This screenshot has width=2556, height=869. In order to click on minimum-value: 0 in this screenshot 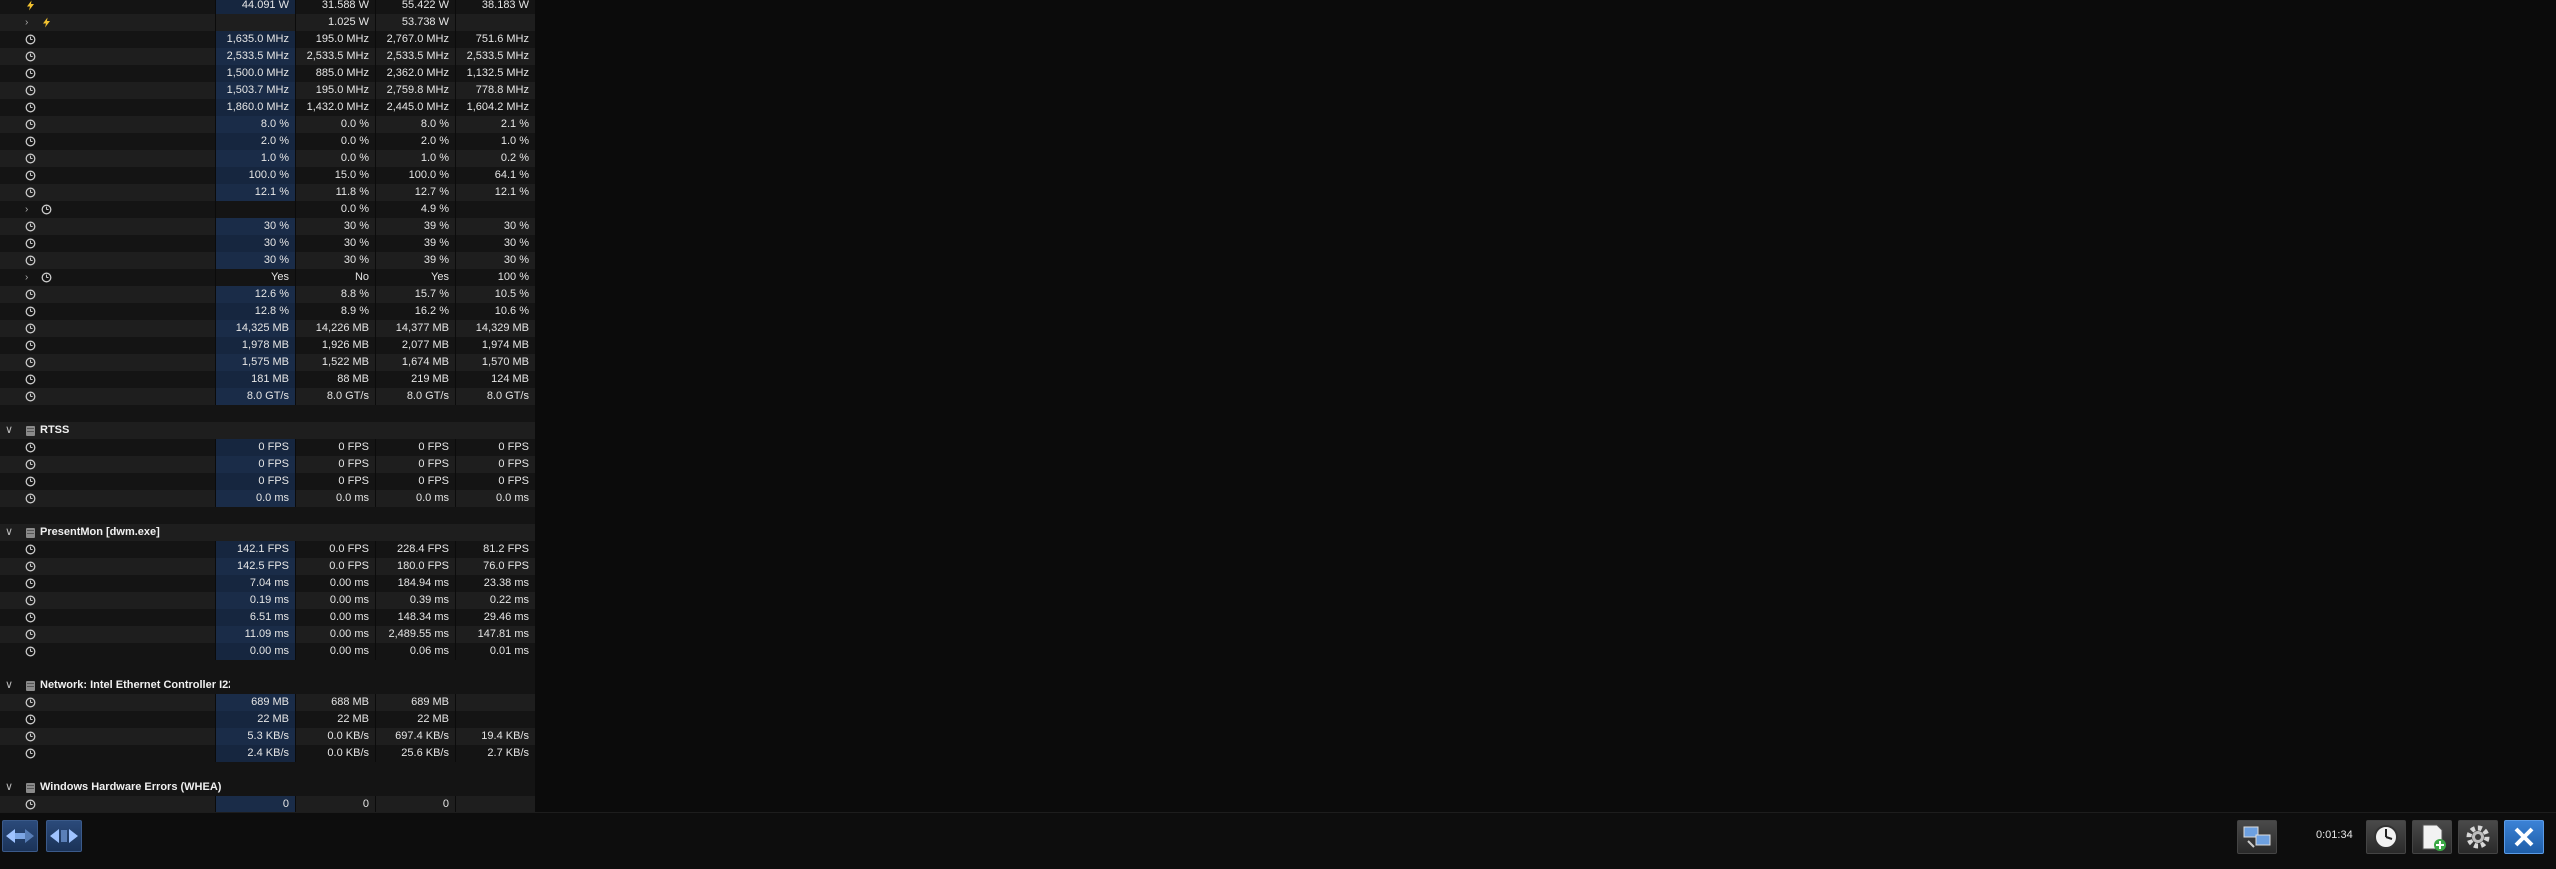, I will do `click(335, 804)`.